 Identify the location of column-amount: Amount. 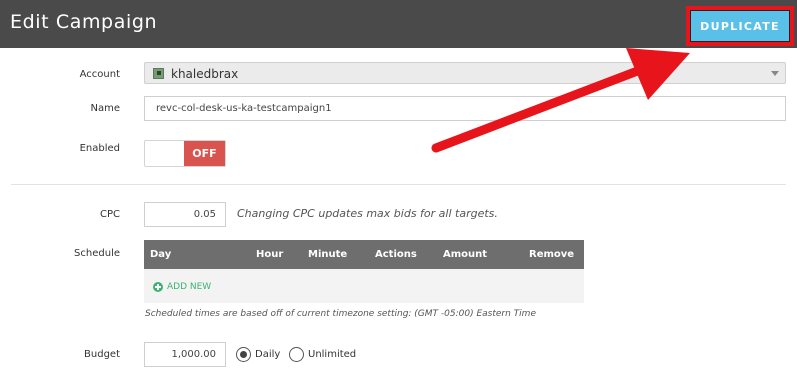
(465, 254).